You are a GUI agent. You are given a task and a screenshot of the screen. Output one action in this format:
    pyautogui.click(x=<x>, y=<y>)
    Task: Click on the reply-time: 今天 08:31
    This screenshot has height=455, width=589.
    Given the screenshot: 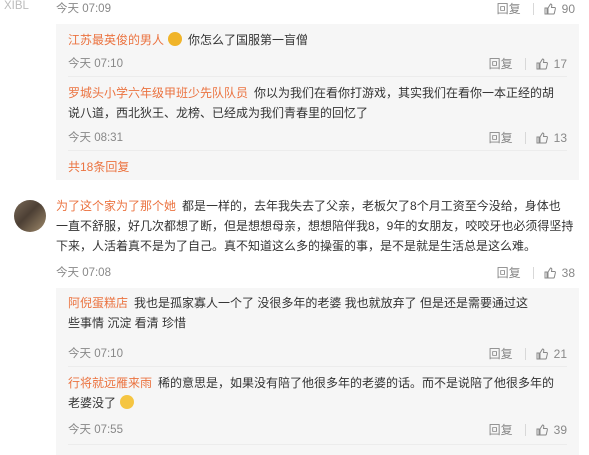 What is the action you would take?
    pyautogui.click(x=95, y=138)
    